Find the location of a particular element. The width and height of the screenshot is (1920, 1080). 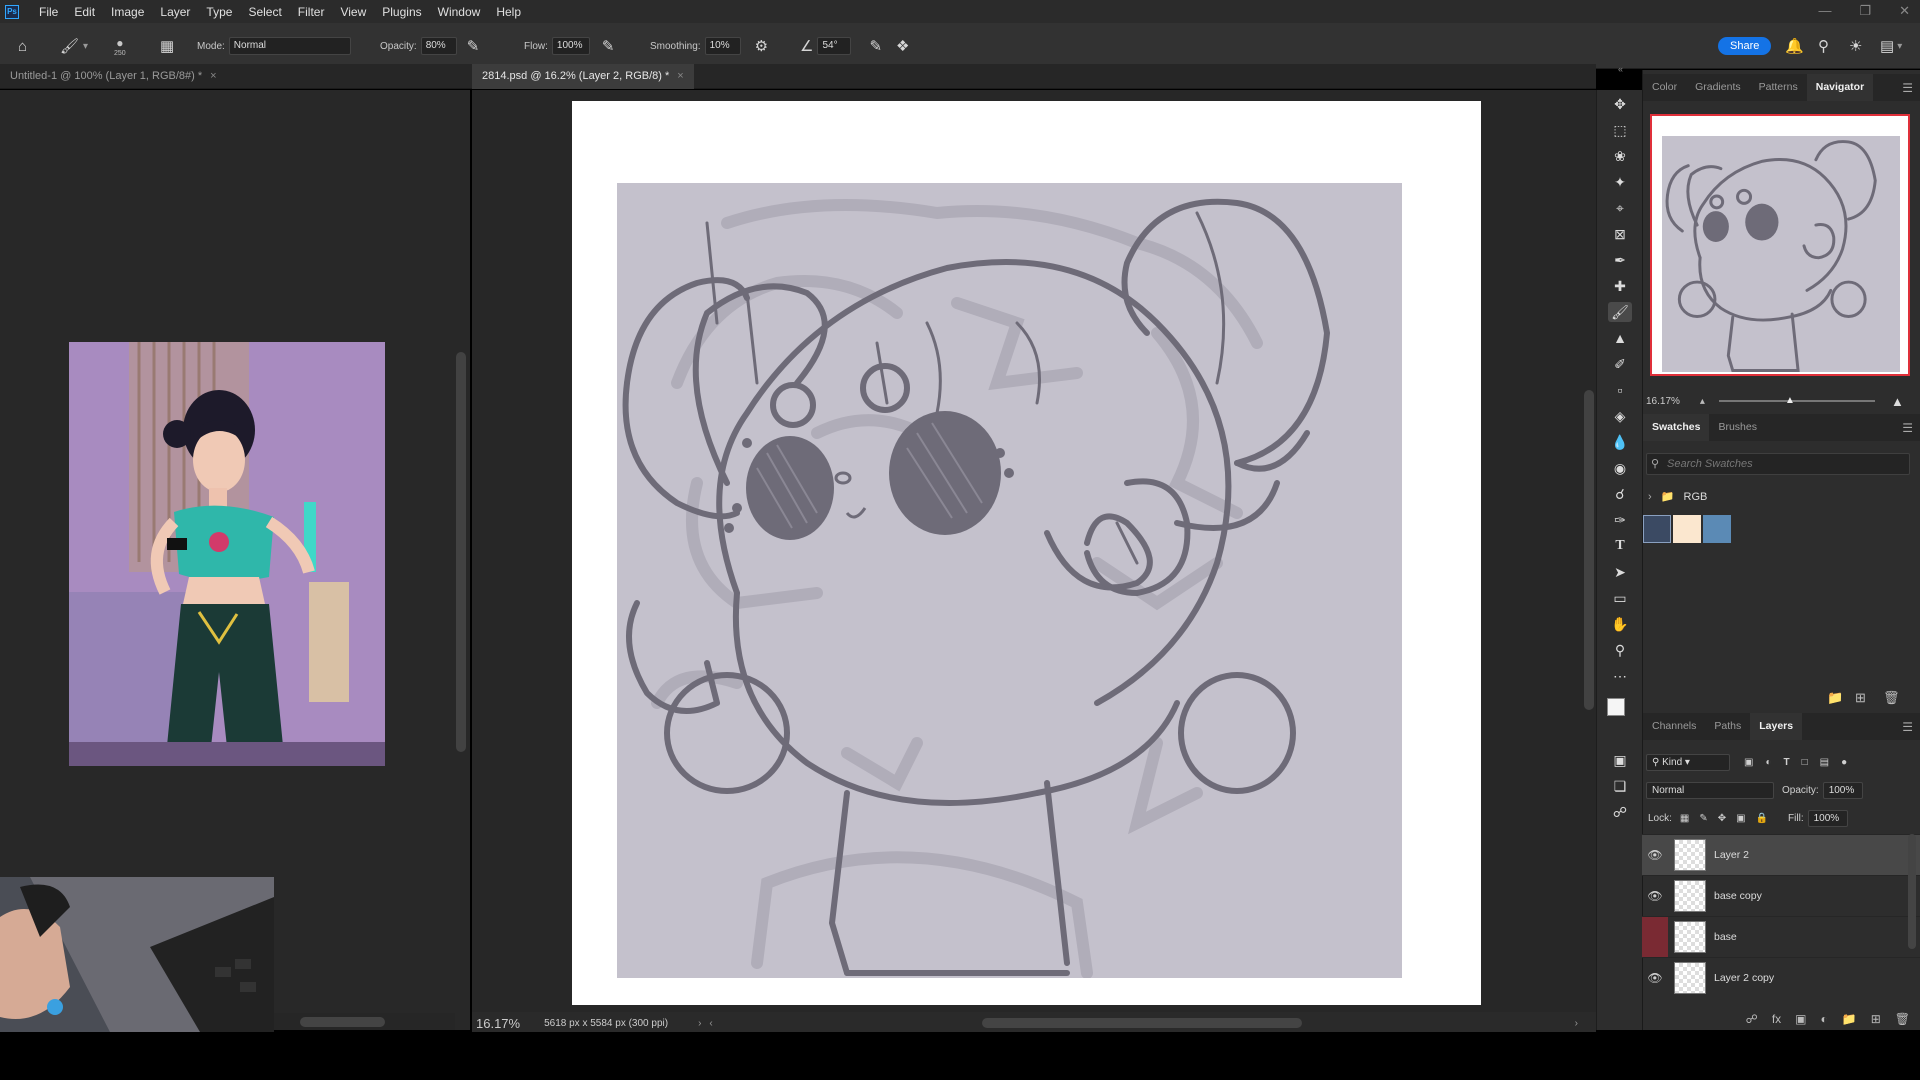

menu-view: View is located at coordinates (353, 12).